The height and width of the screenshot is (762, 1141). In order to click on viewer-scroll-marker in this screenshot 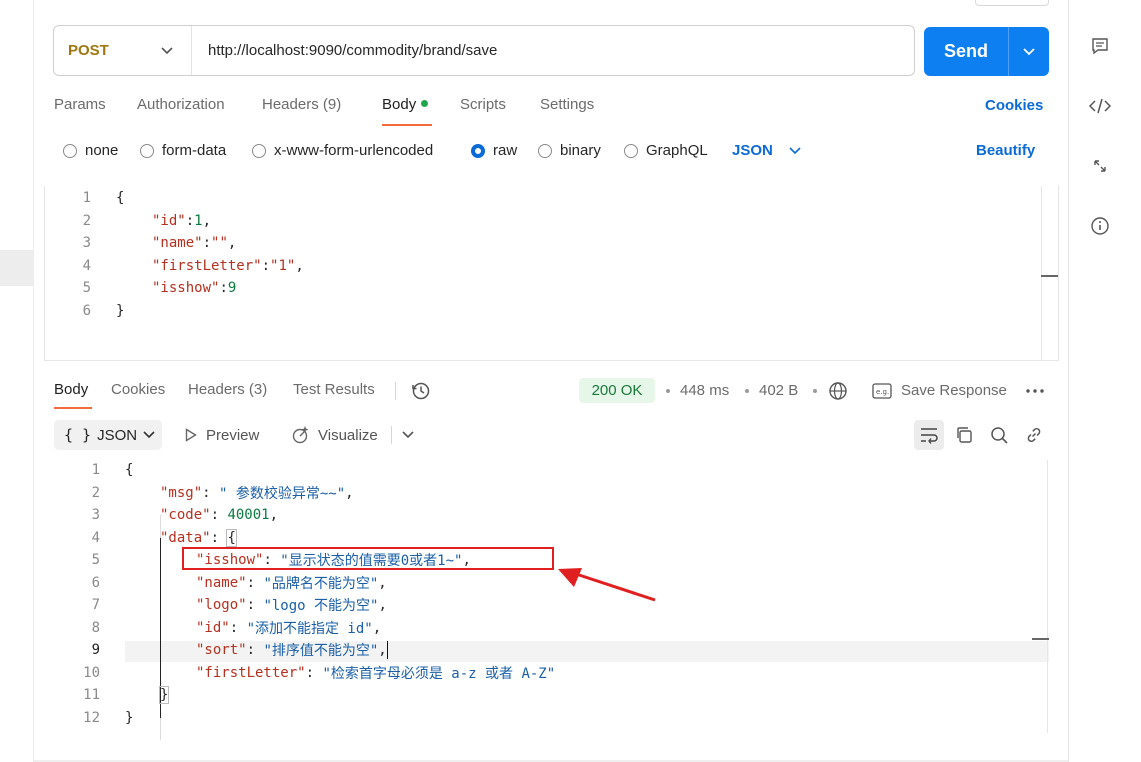, I will do `click(1040, 639)`.